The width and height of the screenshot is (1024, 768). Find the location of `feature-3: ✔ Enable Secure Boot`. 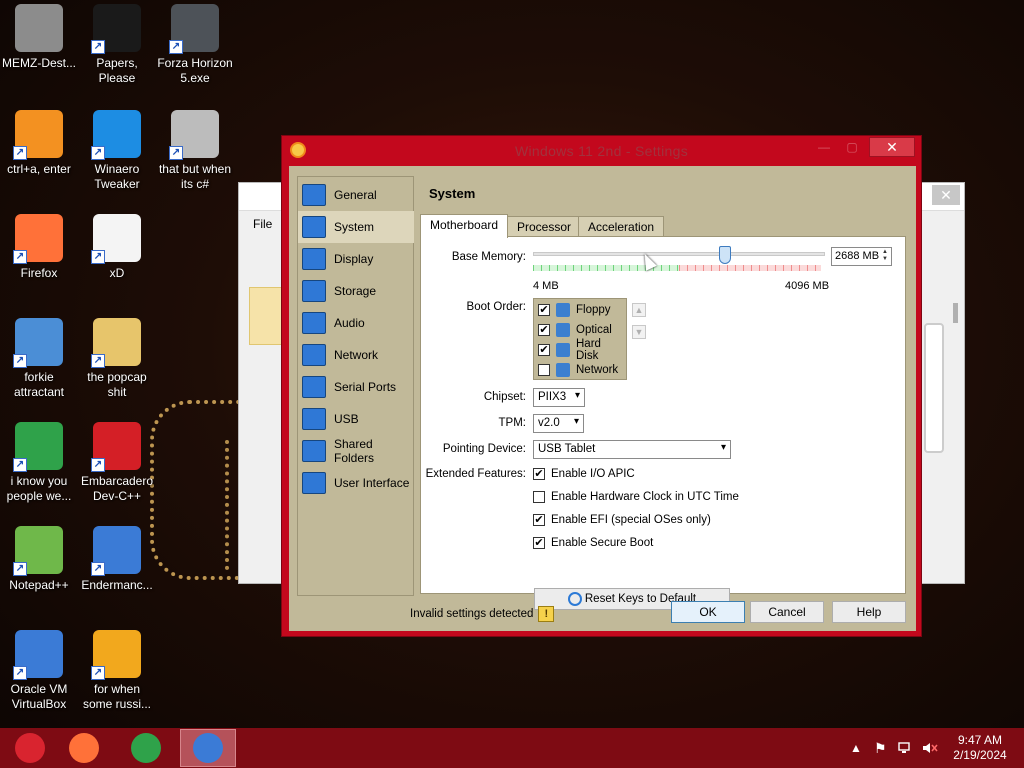

feature-3: ✔ Enable Secure Boot is located at coordinates (593, 543).